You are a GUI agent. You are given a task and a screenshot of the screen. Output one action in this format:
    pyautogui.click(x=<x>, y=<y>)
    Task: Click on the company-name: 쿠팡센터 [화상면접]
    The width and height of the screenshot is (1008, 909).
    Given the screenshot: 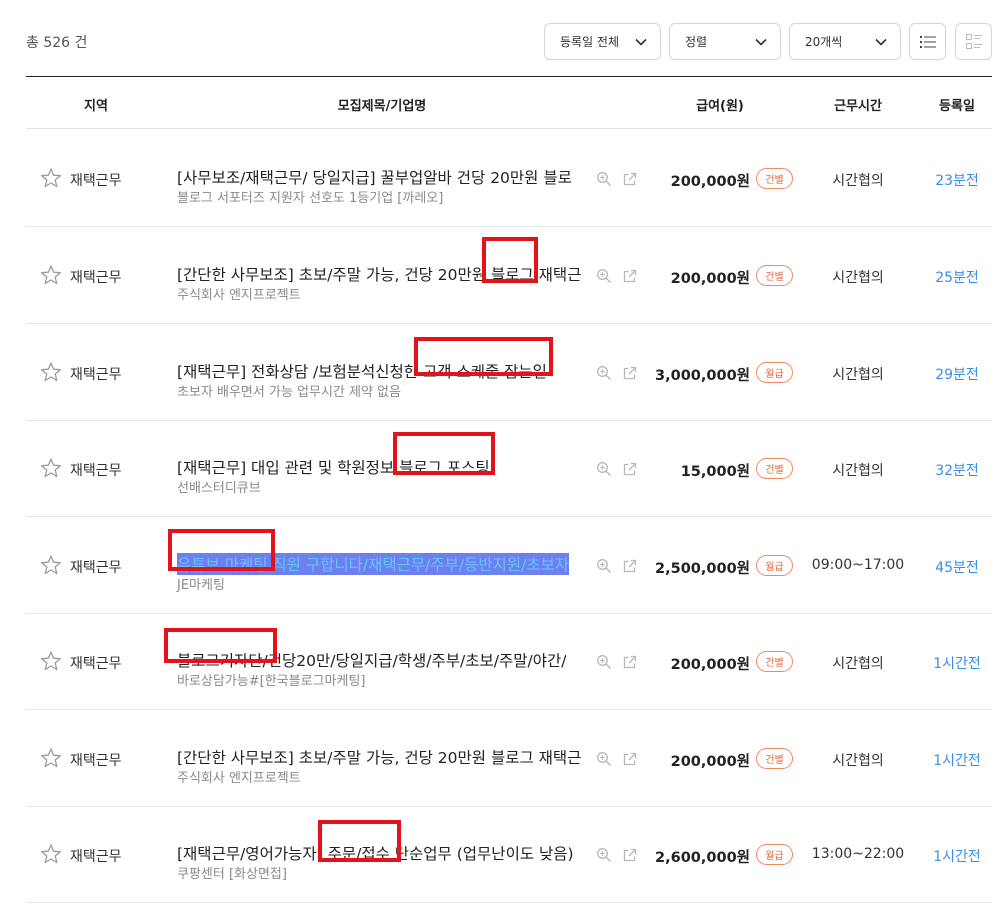 What is the action you would take?
    pyautogui.click(x=232, y=872)
    